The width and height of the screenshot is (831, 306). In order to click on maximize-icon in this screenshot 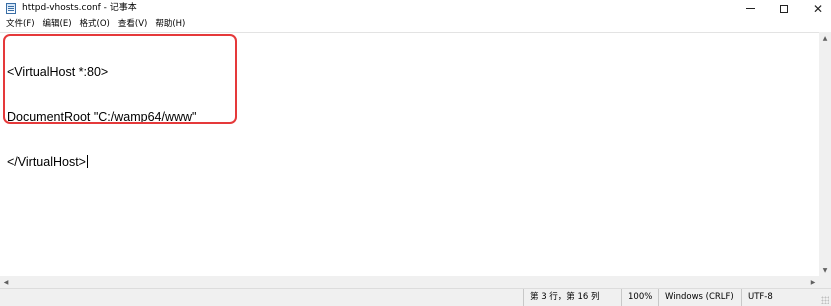, I will do `click(784, 8)`.